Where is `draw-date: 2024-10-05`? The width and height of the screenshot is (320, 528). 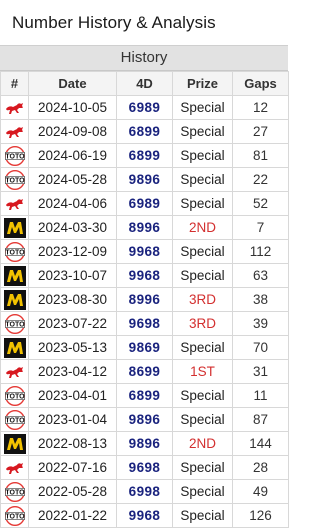 draw-date: 2024-10-05 is located at coordinates (72, 107).